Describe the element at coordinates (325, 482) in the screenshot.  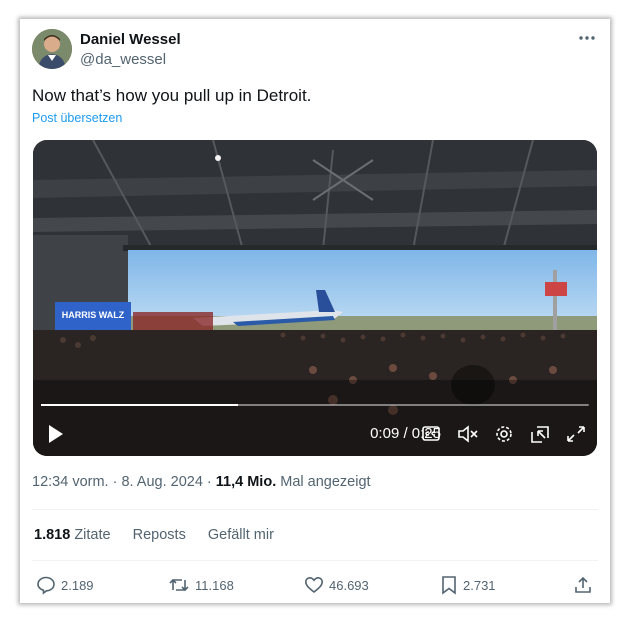
I see `view-count-label: Mal angezeigt` at that location.